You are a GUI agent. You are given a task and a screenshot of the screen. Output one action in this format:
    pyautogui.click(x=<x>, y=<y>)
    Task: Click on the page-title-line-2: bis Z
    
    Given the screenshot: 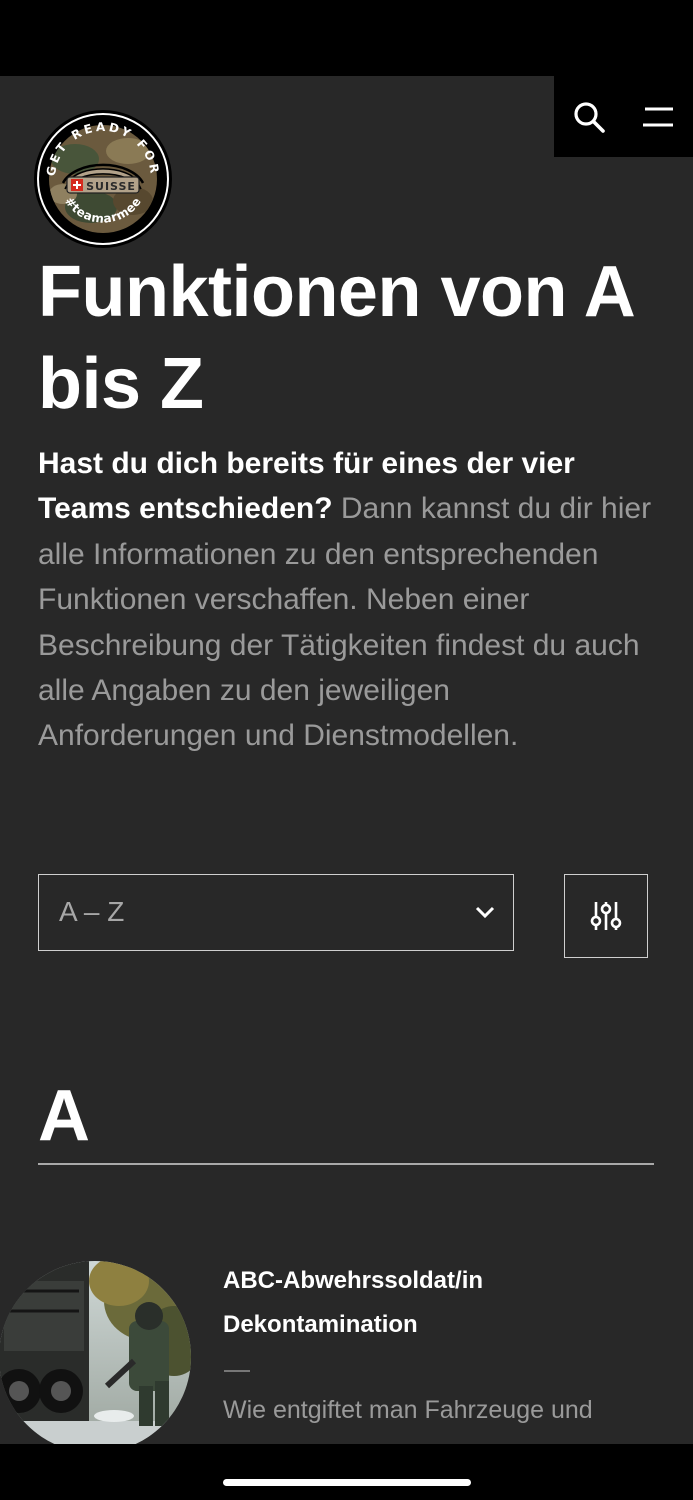 What is the action you would take?
    pyautogui.click(x=121, y=384)
    